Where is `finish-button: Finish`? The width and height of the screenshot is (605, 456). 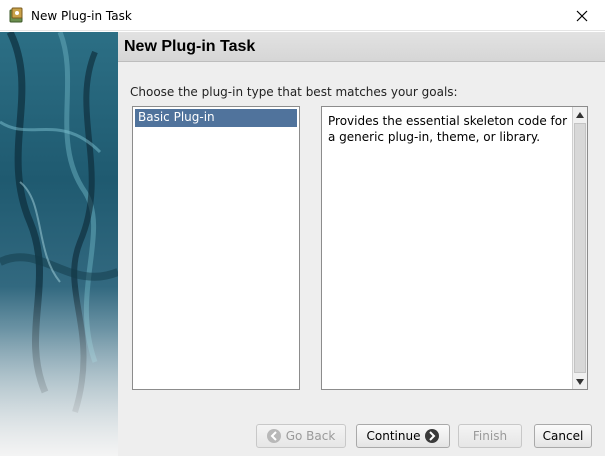
finish-button: Finish is located at coordinates (490, 436).